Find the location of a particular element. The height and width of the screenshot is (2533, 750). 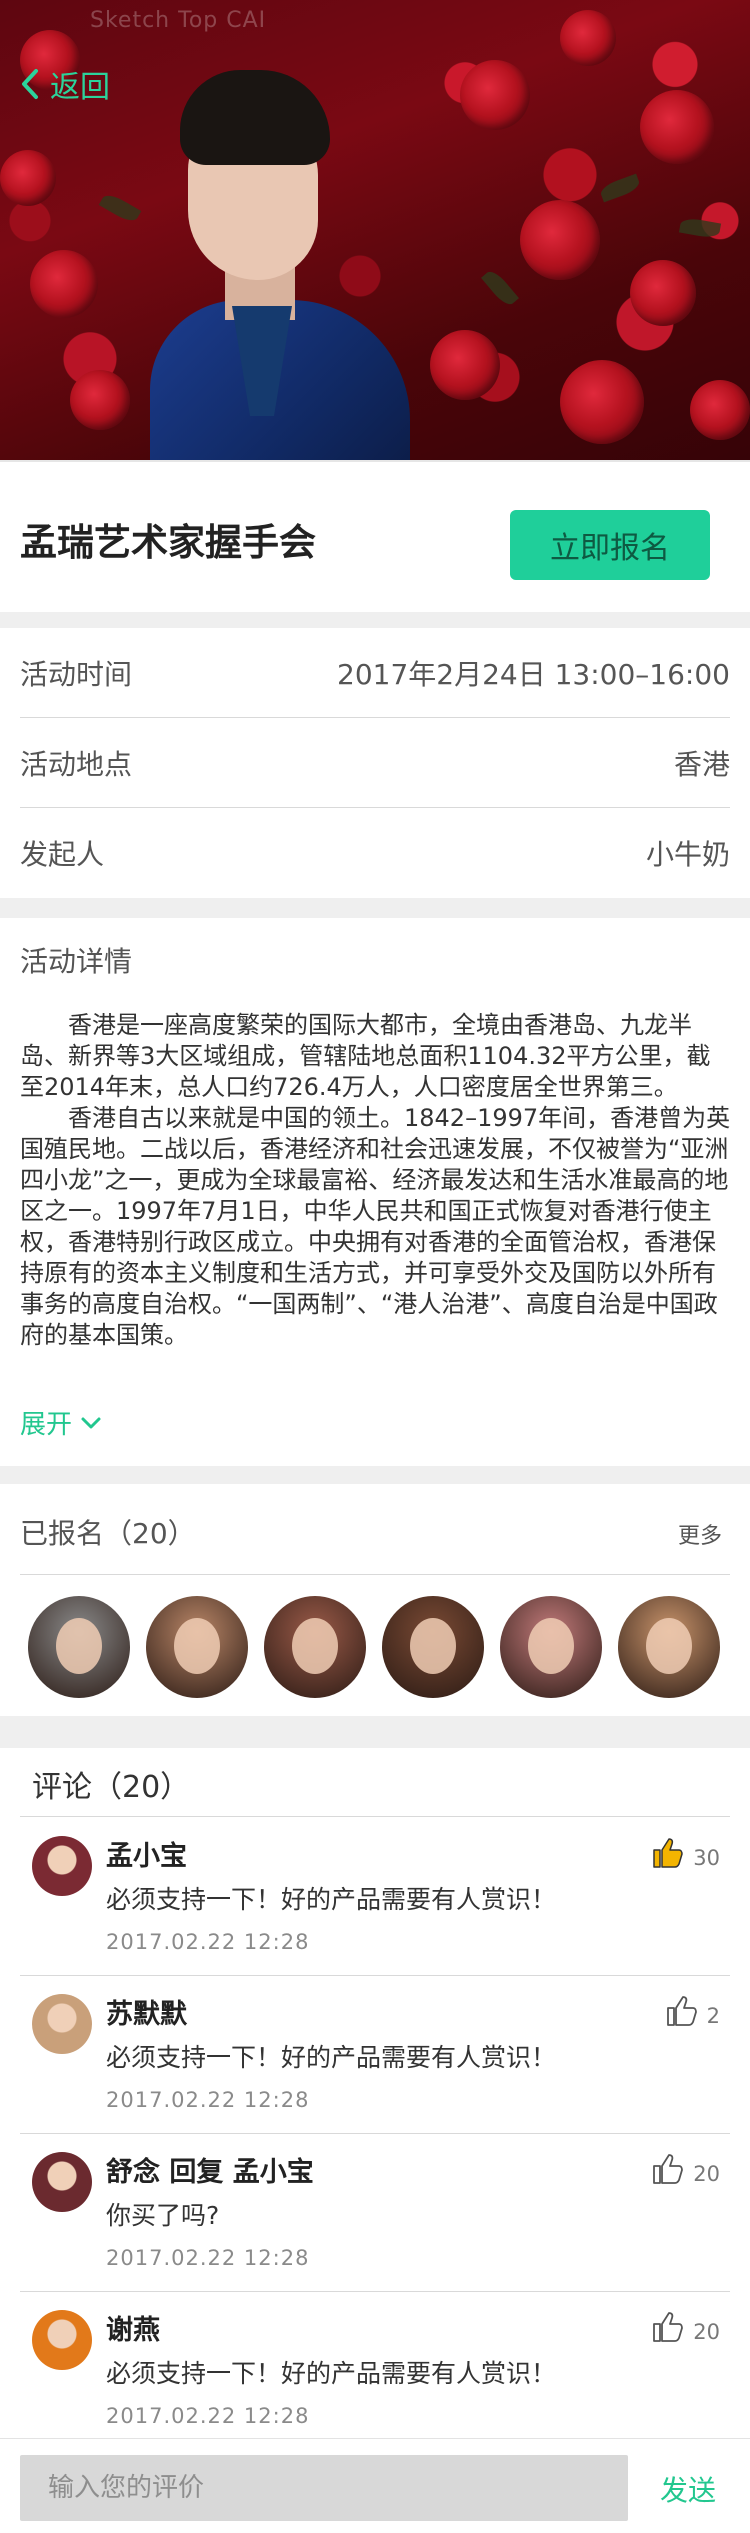

info-label: 活动时间 is located at coordinates (76, 674).